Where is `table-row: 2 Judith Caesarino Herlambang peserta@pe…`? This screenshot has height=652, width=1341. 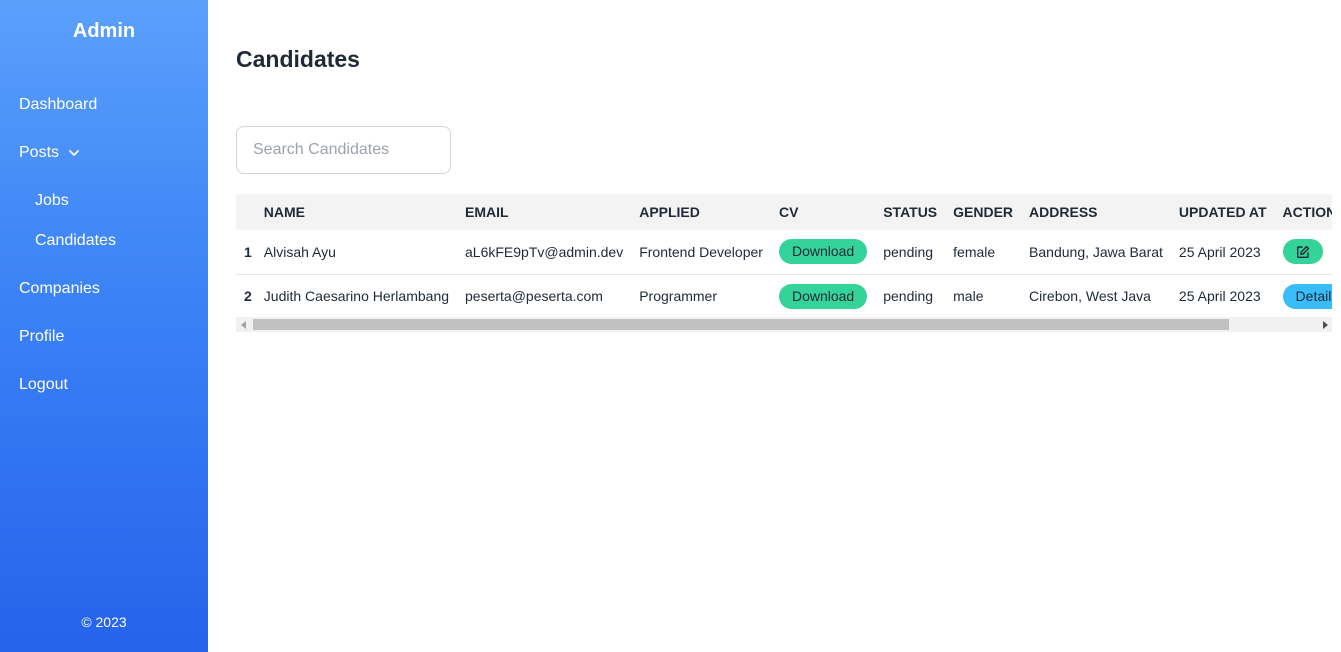 table-row: 2 Judith Caesarino Herlambang peserta@pe… is located at coordinates (784, 296).